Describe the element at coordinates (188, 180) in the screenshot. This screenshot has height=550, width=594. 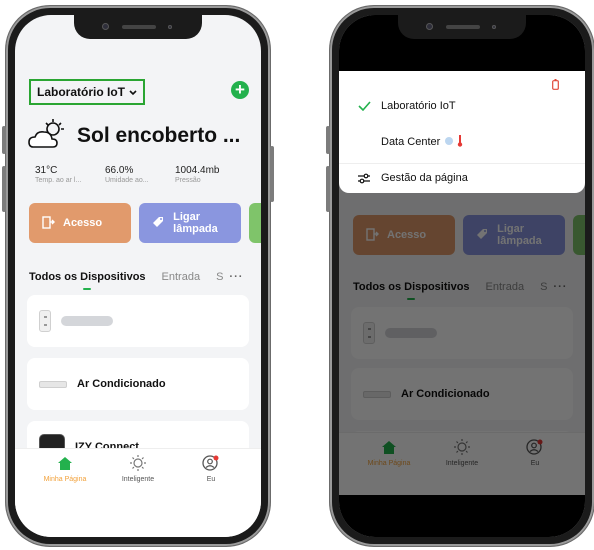
I see `stat-label: Pressão` at that location.